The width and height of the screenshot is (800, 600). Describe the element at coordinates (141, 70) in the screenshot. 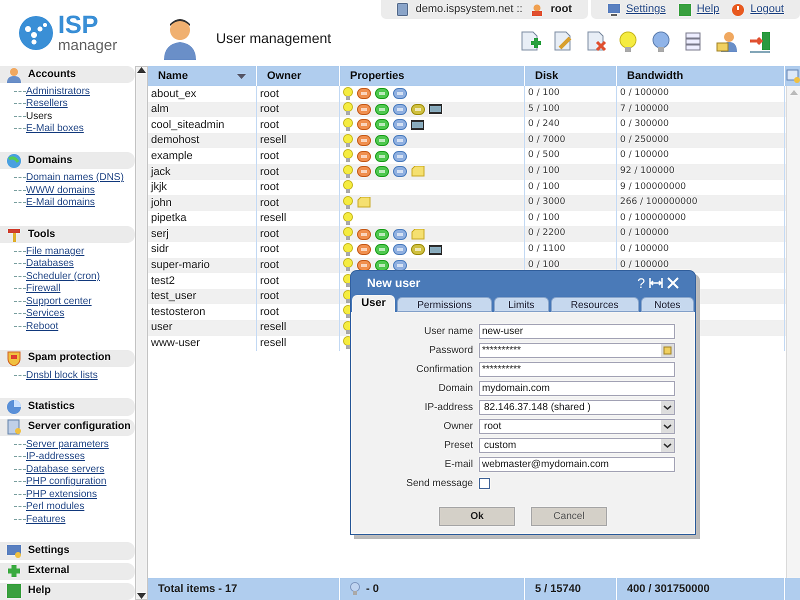

I see `scroll-up-icon` at that location.